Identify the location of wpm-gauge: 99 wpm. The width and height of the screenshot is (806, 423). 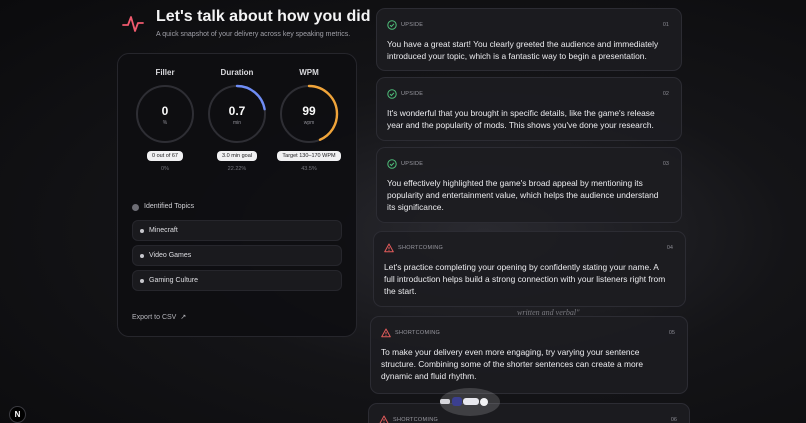
(309, 114).